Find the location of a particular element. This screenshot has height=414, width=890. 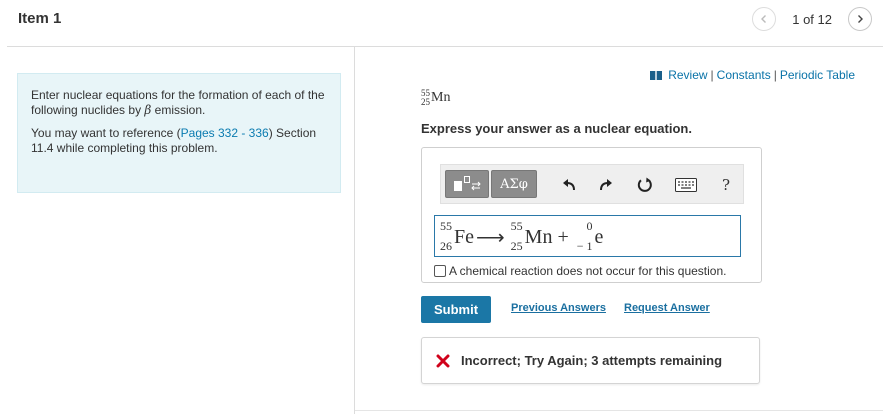

x-icon is located at coordinates (443, 361).